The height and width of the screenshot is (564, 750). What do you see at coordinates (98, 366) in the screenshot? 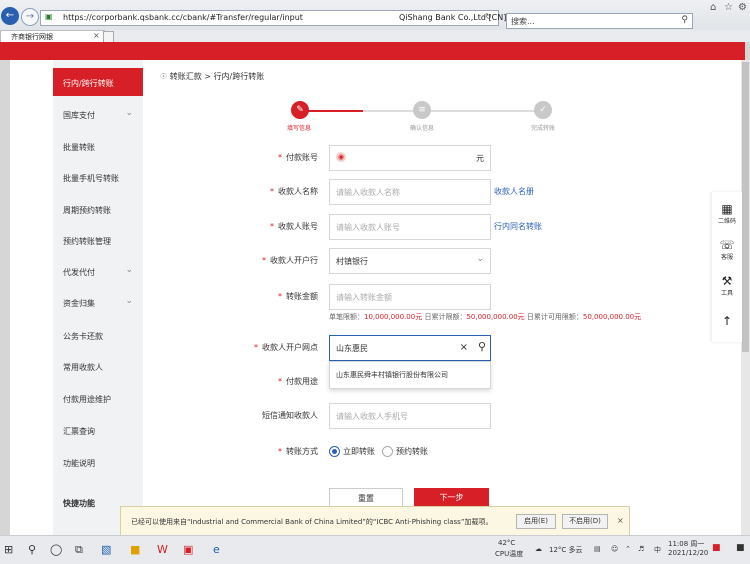
I see `sidebar-item-payees: 常用收款人` at bounding box center [98, 366].